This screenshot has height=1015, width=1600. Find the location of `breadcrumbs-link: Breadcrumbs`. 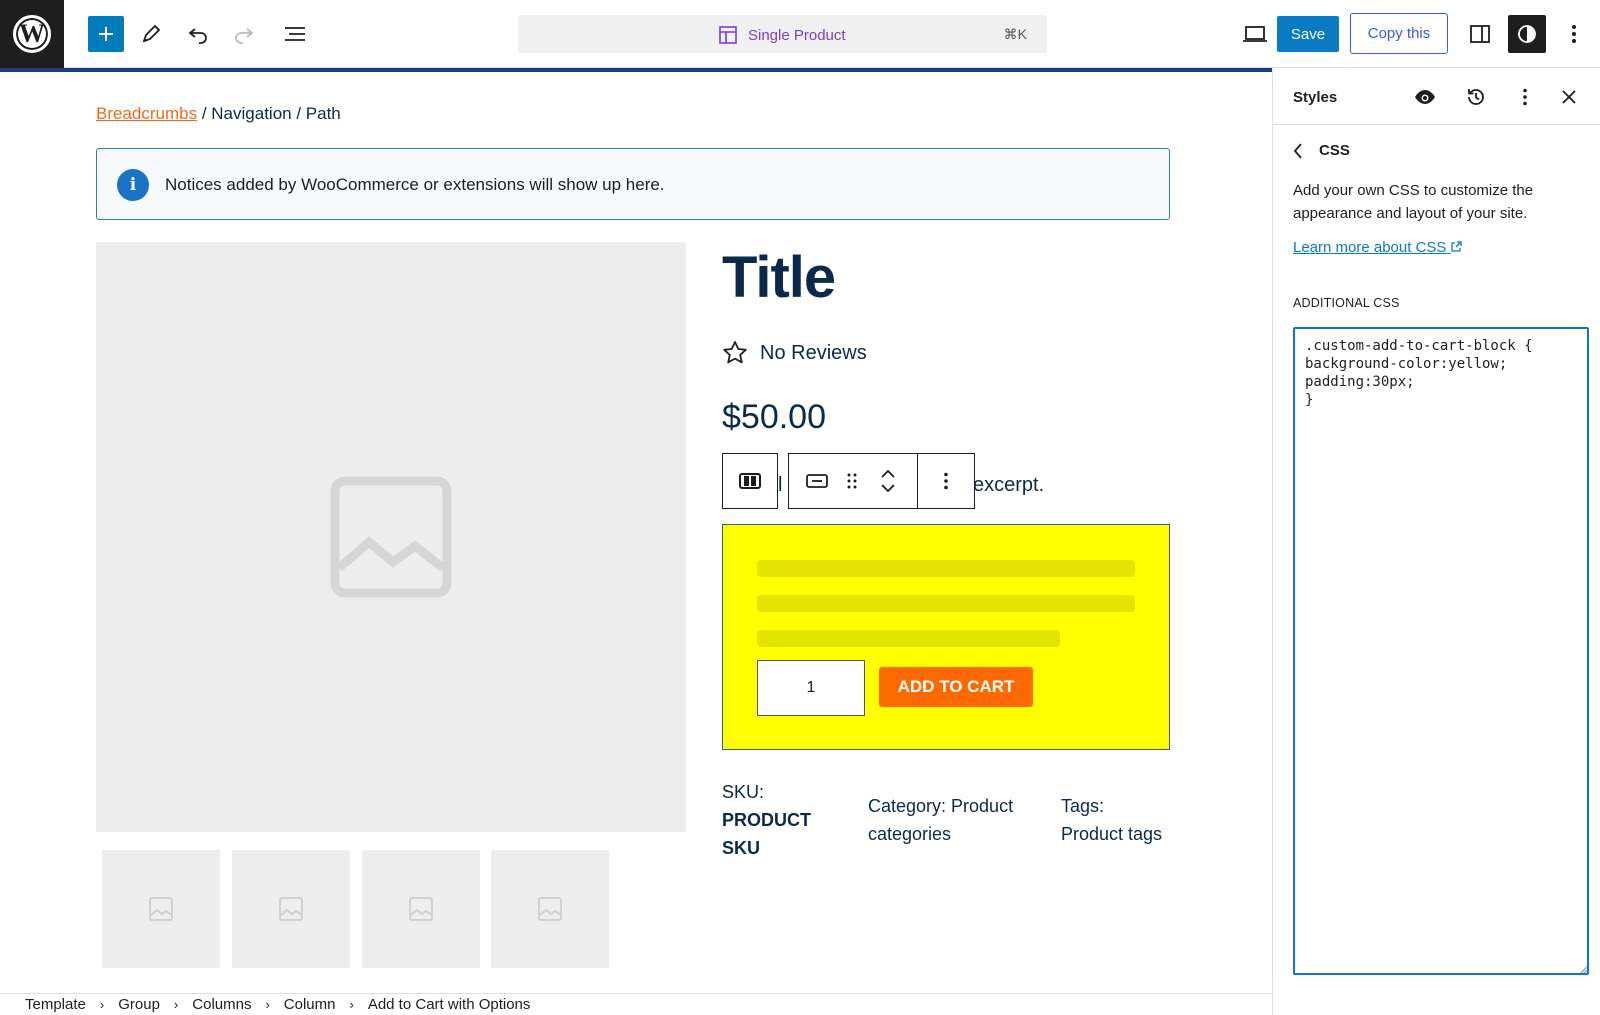

breadcrumbs-link: Breadcrumbs is located at coordinates (146, 113).